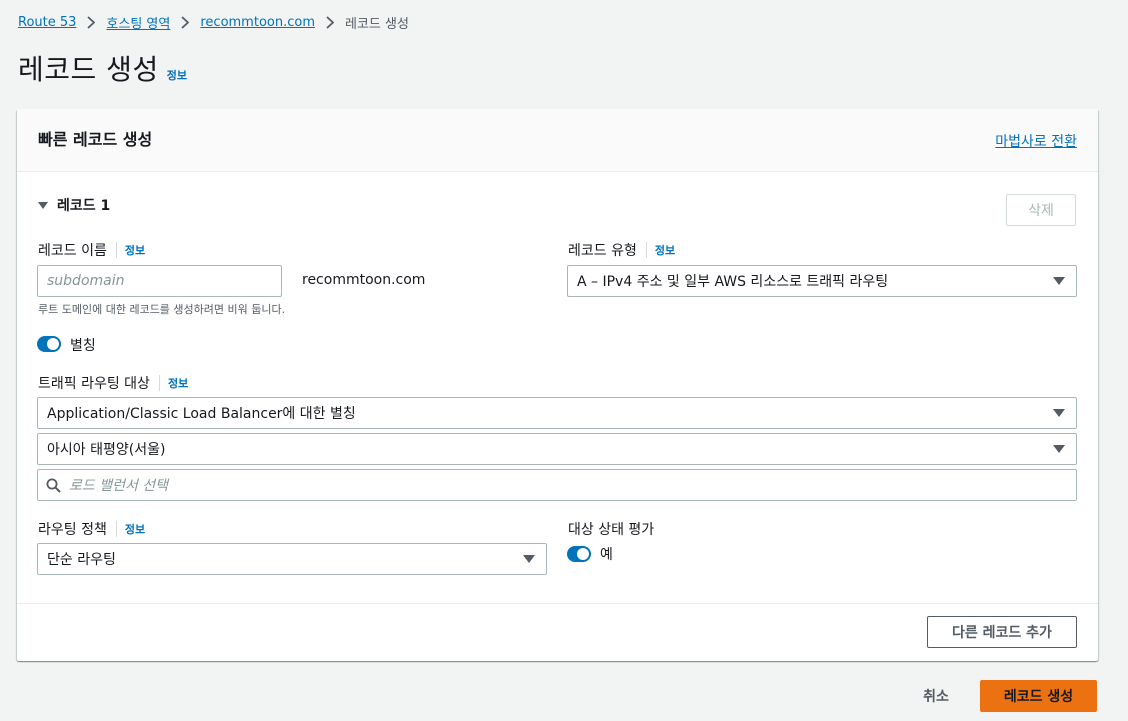  What do you see at coordinates (106, 450) in the screenshot?
I see `region-value: 아시아 태평양(서울)` at bounding box center [106, 450].